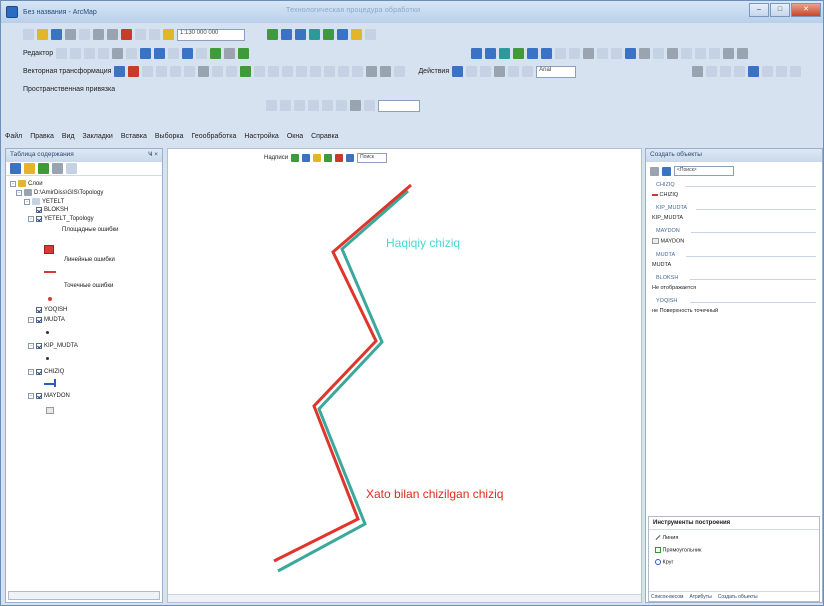  I want to click on template-mudta: MUDTA, so click(661, 265).